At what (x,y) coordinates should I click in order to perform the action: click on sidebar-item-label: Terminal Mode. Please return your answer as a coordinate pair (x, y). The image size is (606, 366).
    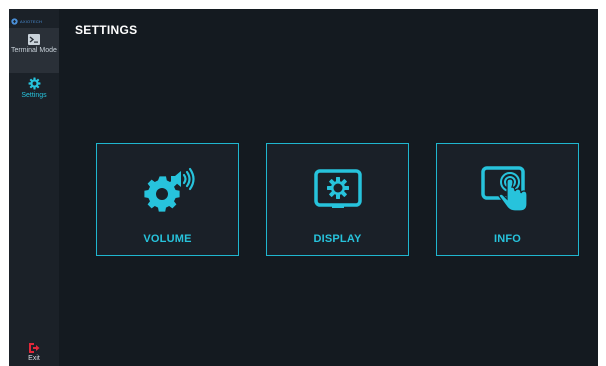
    Looking at the image, I should click on (34, 50).